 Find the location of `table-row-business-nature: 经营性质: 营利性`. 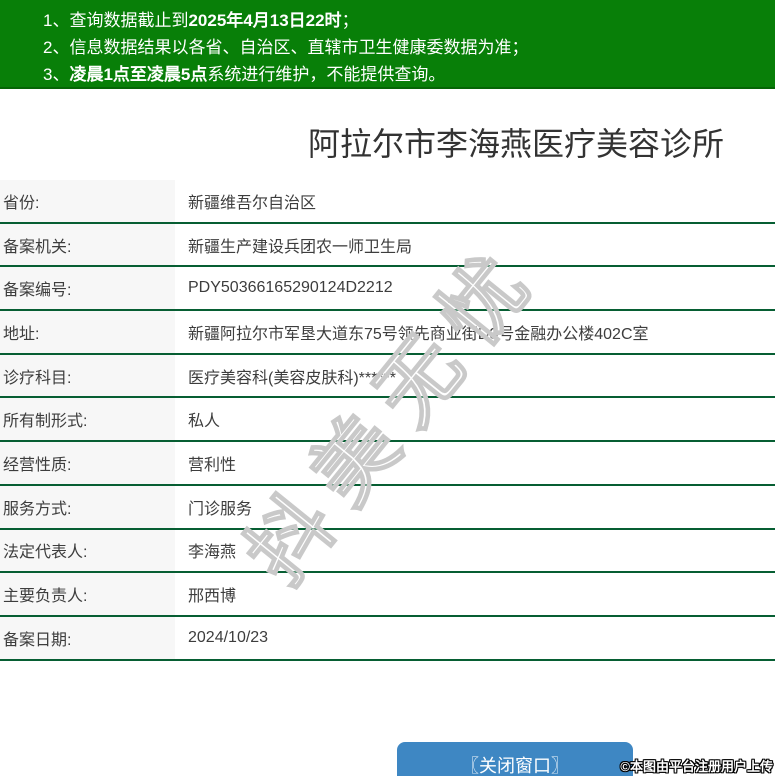

table-row-business-nature: 经营性质: 营利性 is located at coordinates (387, 464).